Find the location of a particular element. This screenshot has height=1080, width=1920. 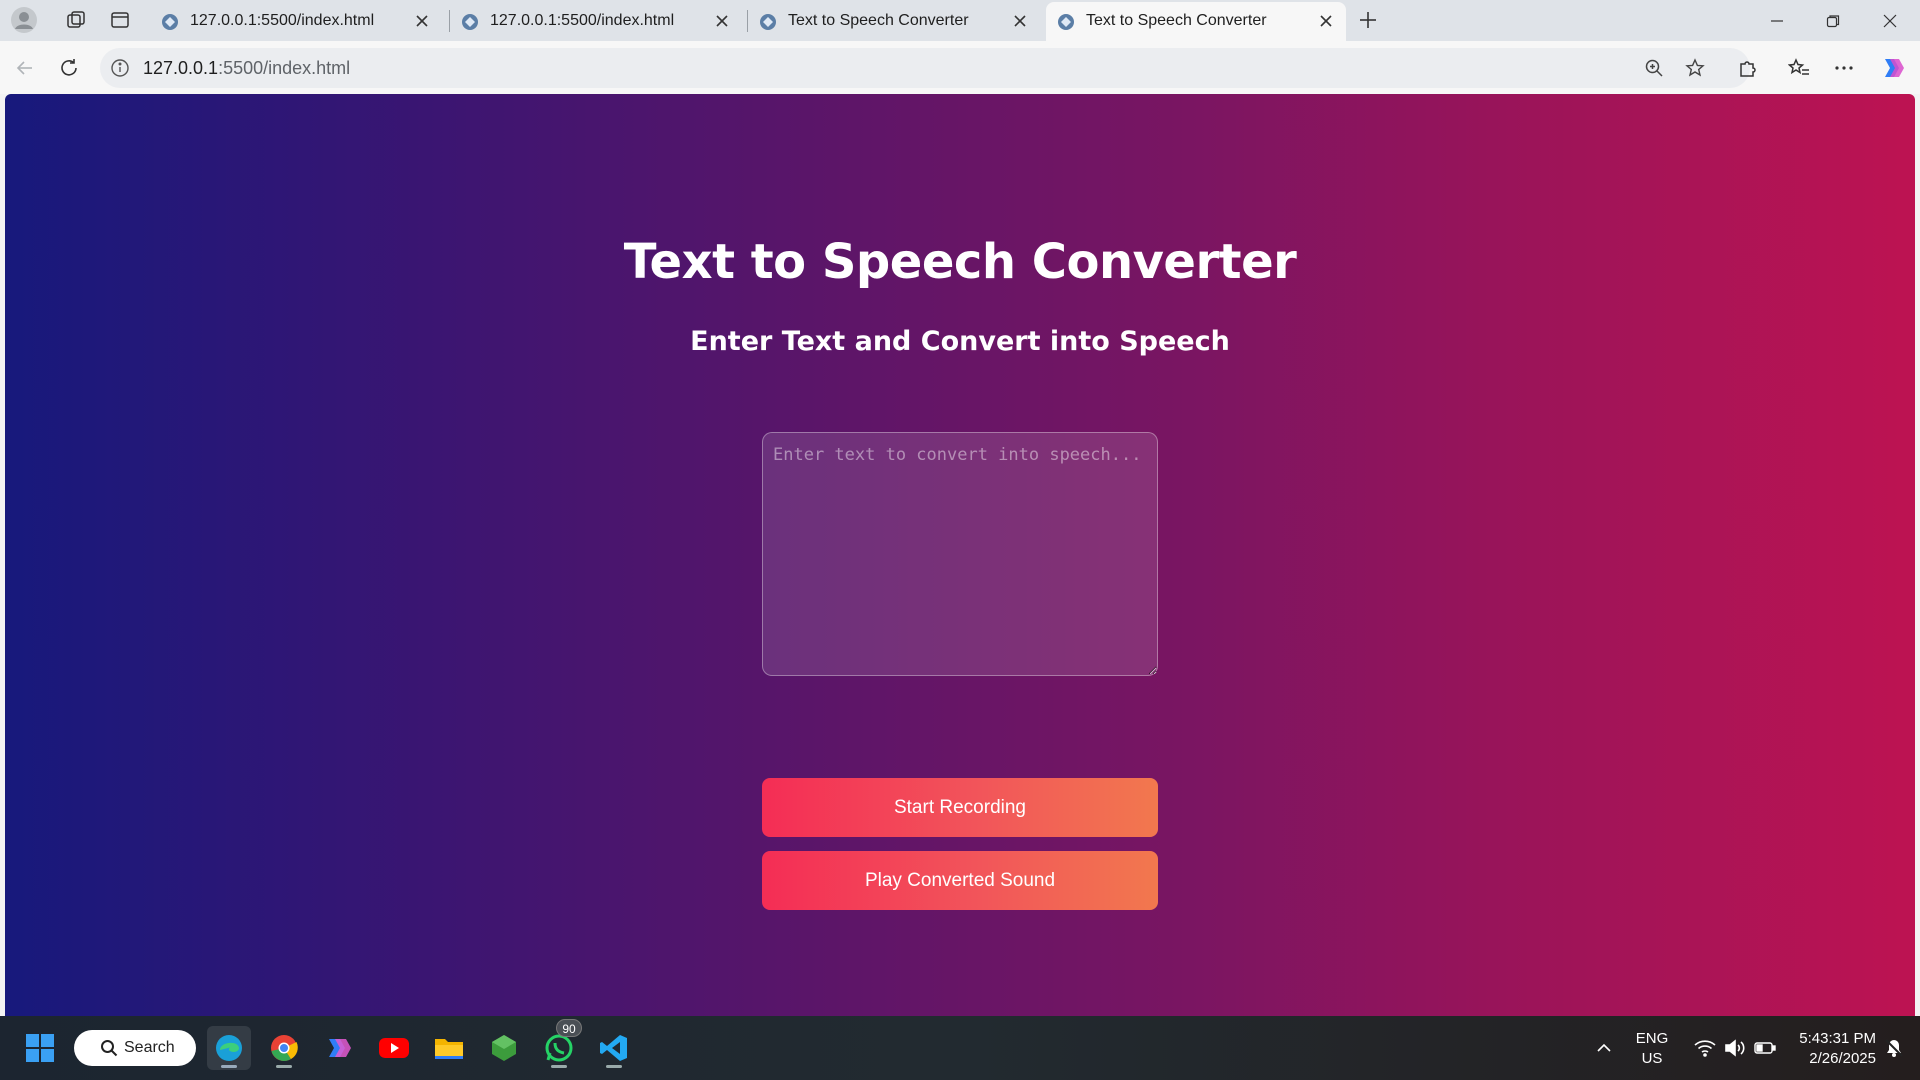

zoom-button is located at coordinates (1654, 68).